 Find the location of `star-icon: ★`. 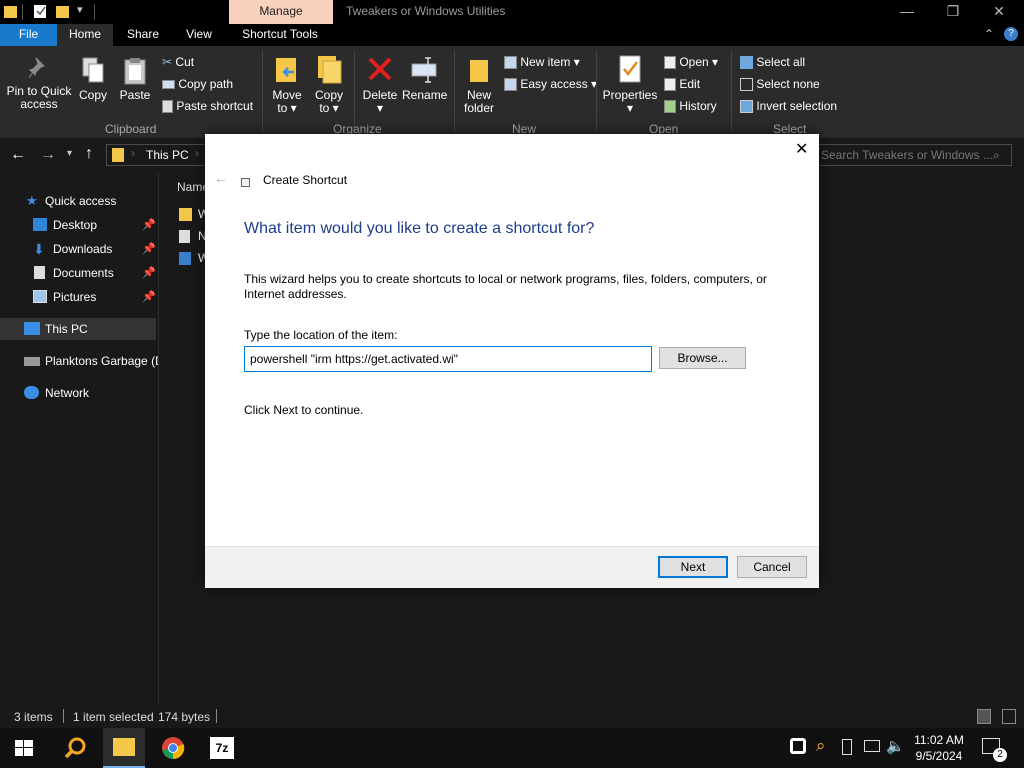

star-icon: ★ is located at coordinates (32, 200).